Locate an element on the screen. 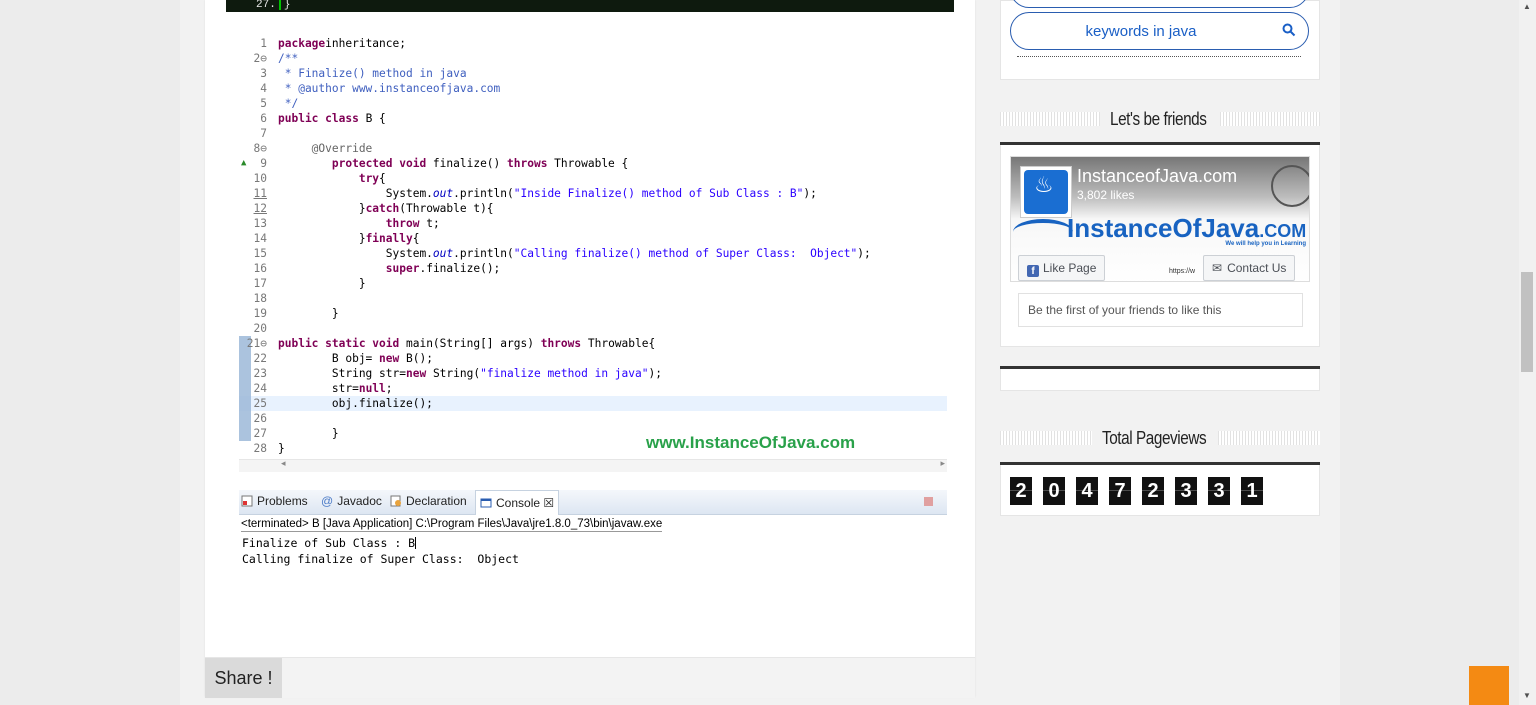 This screenshot has height=705, width=1536. tab-console: Console ☒ is located at coordinates (517, 502).